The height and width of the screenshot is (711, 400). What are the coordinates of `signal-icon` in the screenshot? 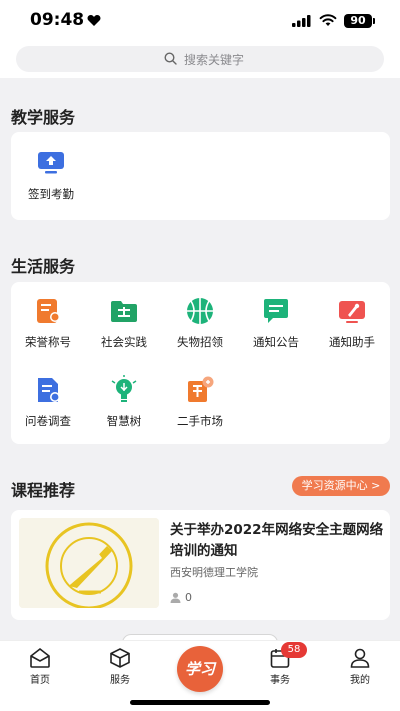 It's located at (301, 21).